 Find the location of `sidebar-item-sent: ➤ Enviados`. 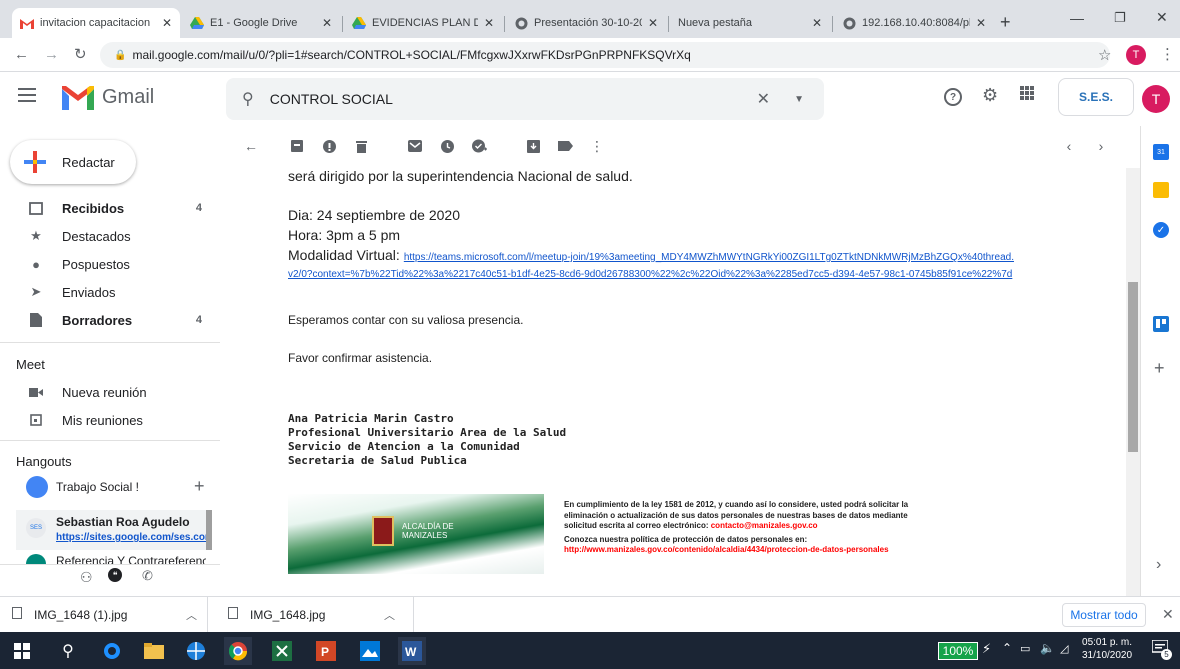

sidebar-item-sent: ➤ Enviados is located at coordinates (109, 292).